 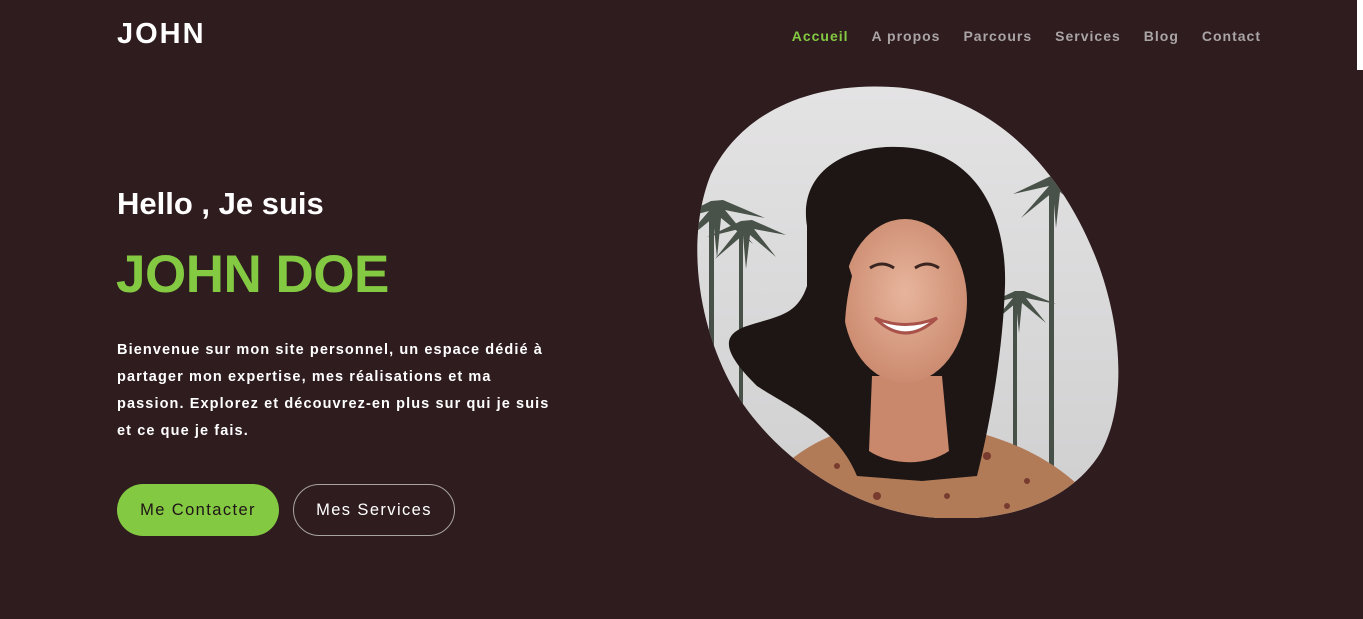 I want to click on nav-link-accueil: Accueil, so click(x=820, y=36).